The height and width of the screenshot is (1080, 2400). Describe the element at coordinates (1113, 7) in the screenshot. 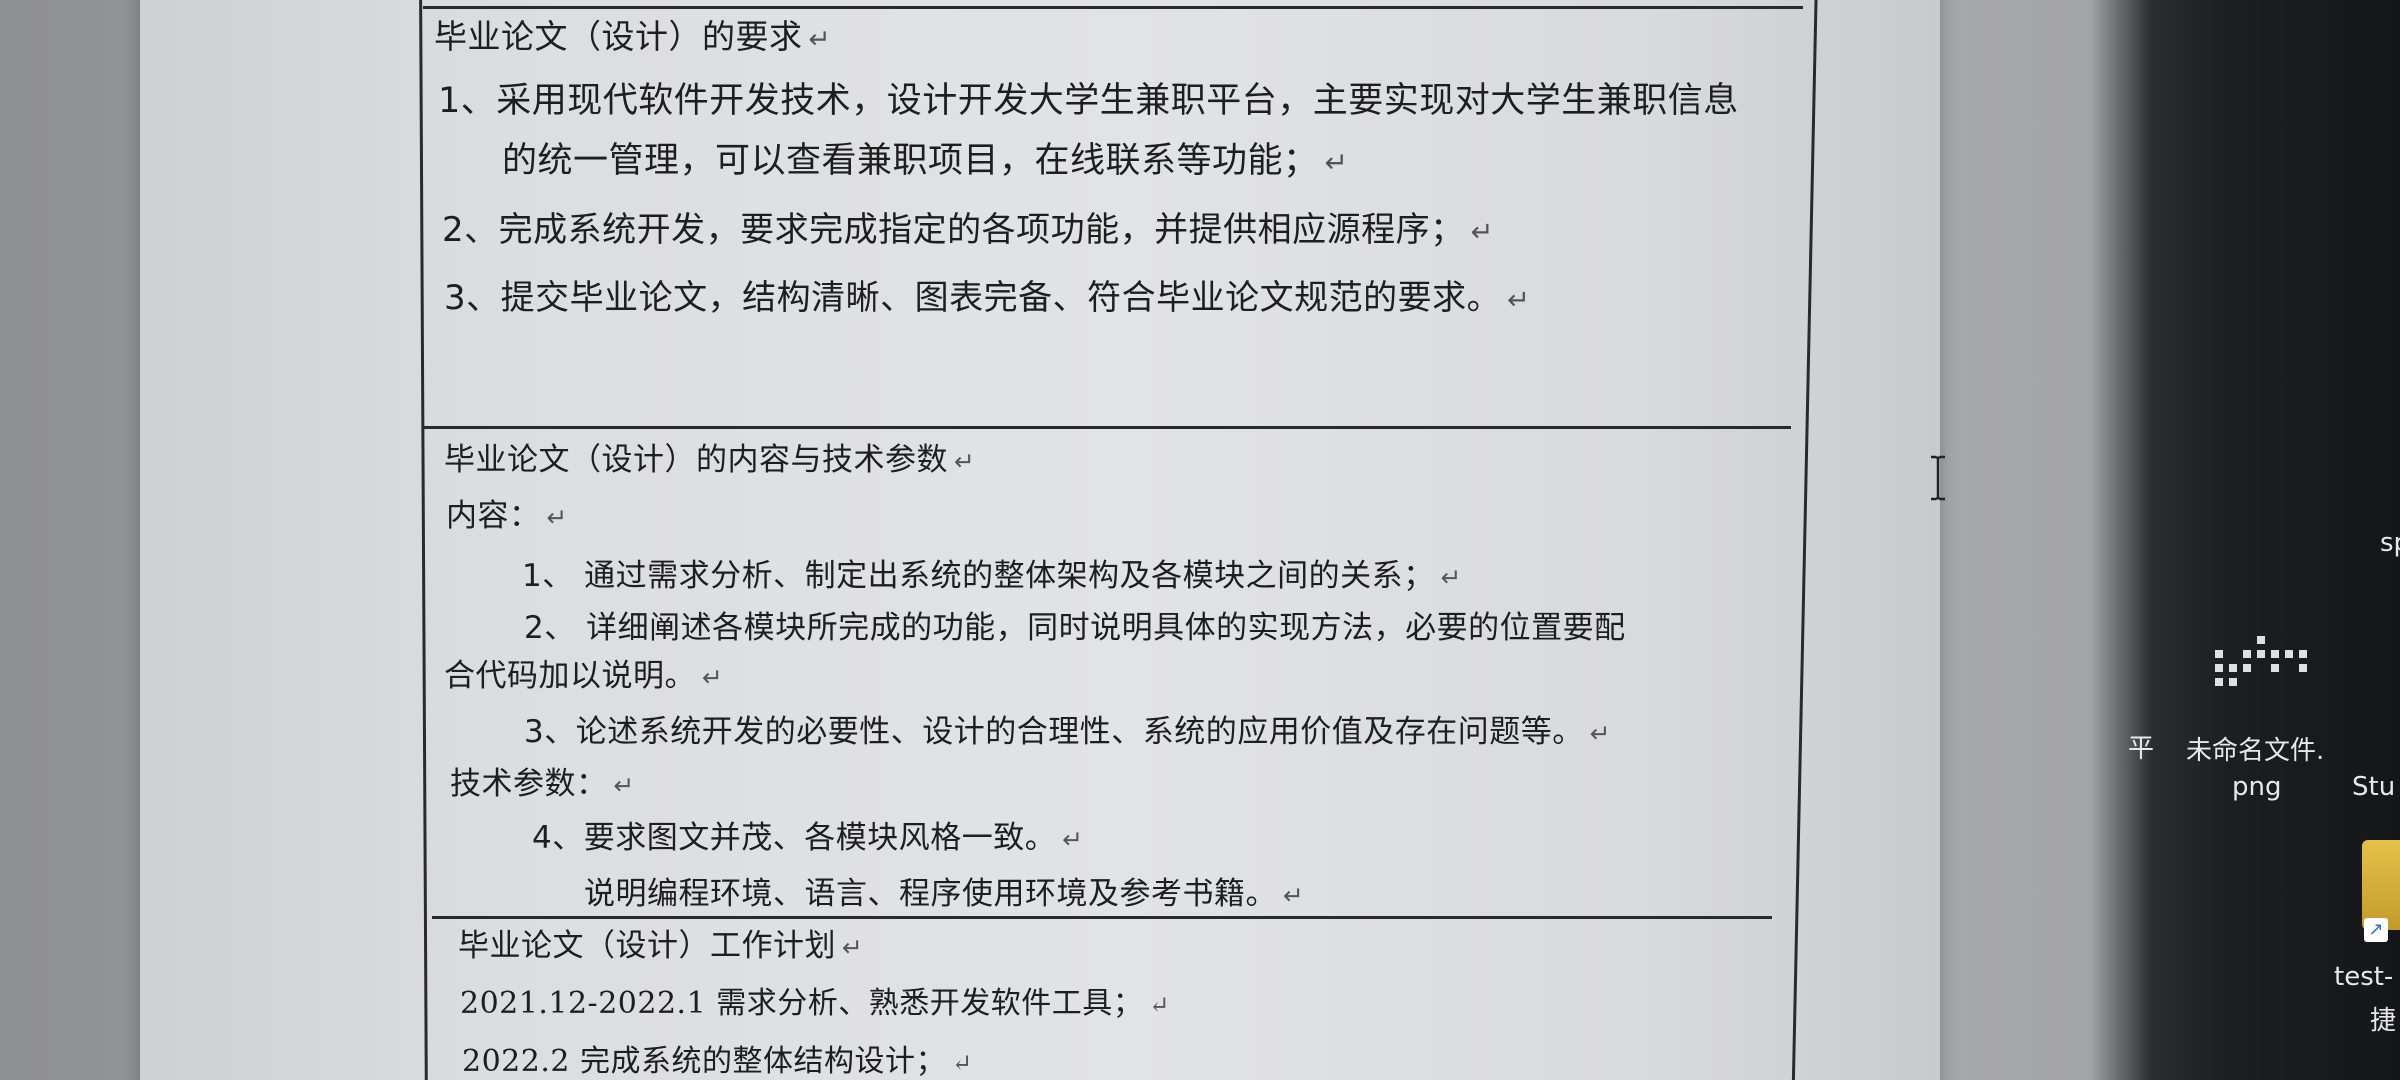

I see `table-top-border` at that location.